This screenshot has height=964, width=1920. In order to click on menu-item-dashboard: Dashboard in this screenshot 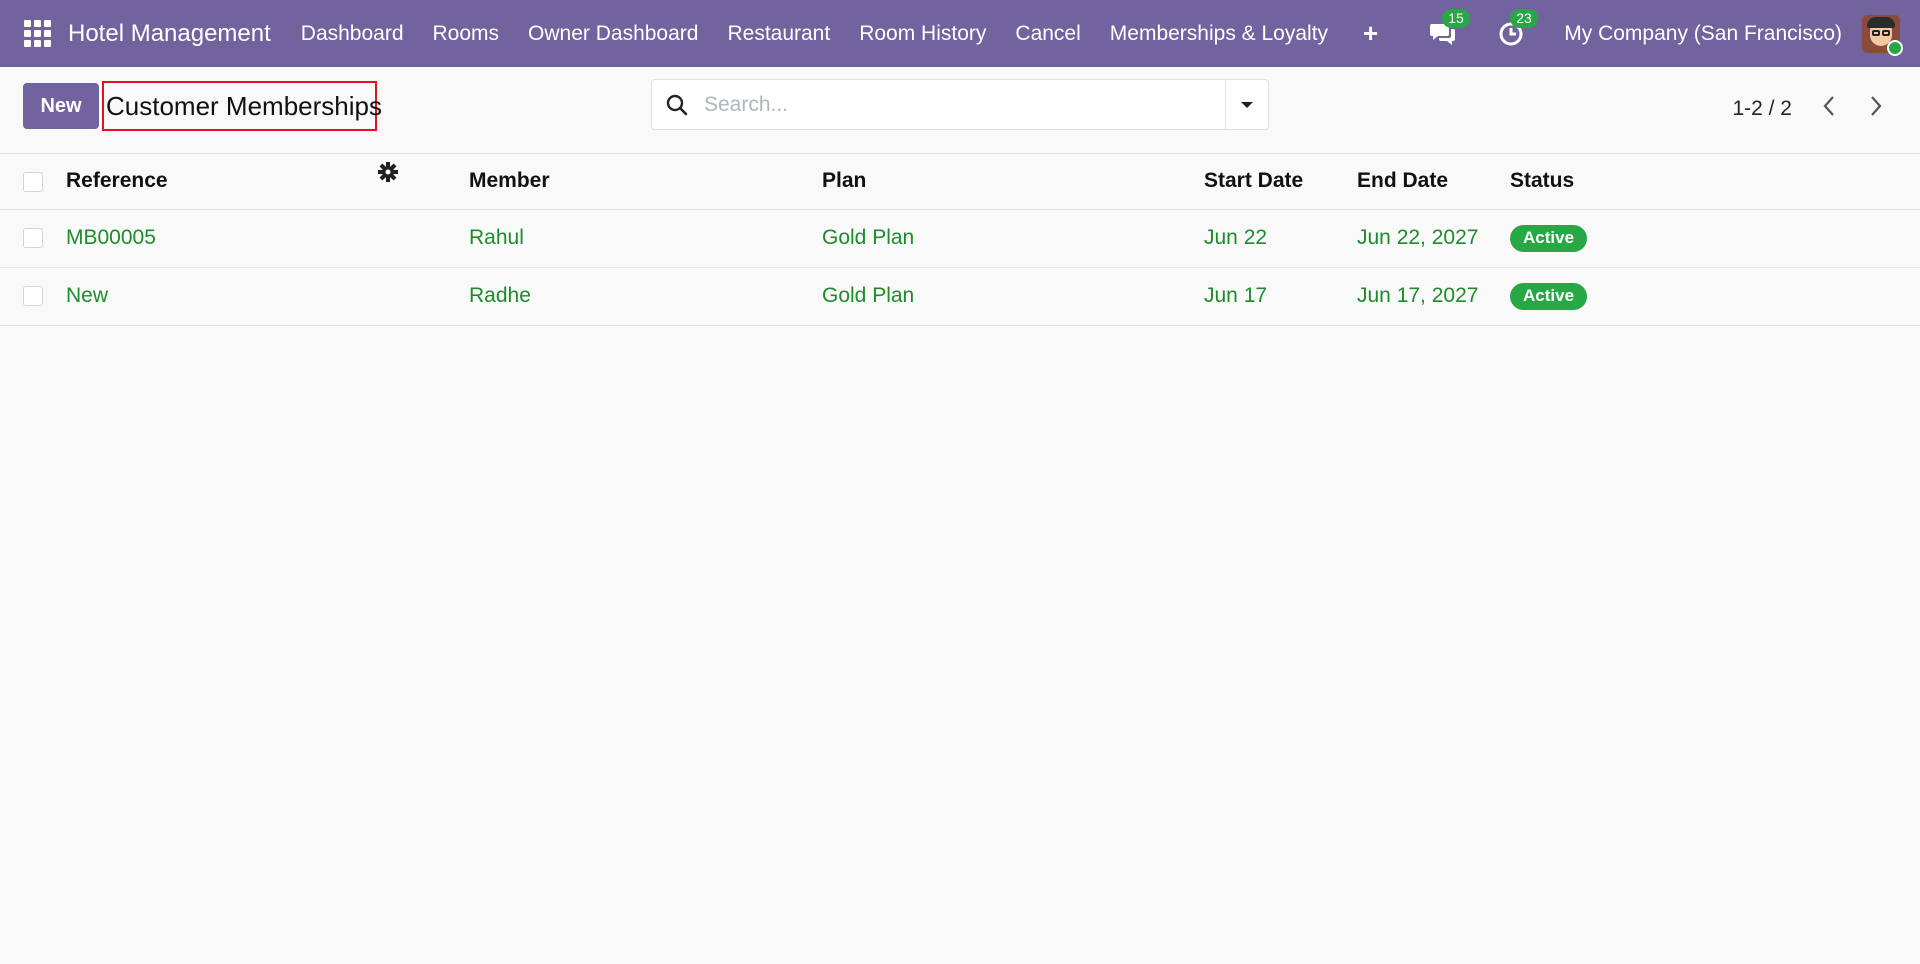, I will do `click(352, 34)`.